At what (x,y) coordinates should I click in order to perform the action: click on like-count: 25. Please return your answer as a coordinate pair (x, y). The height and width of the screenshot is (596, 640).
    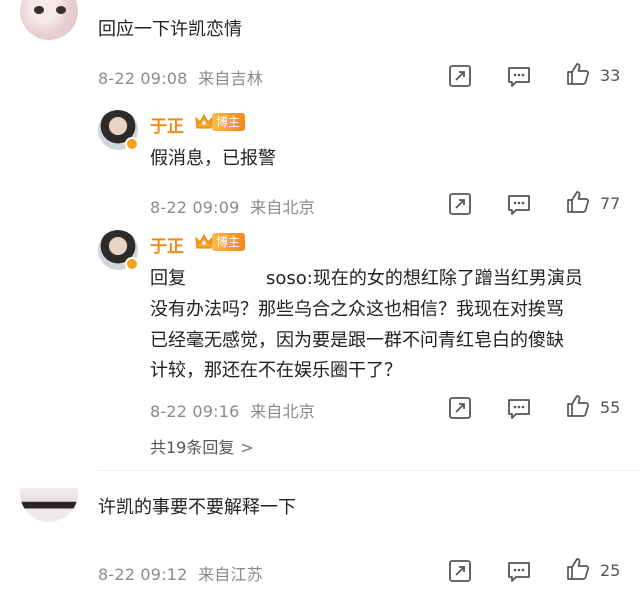
    Looking at the image, I should click on (610, 570).